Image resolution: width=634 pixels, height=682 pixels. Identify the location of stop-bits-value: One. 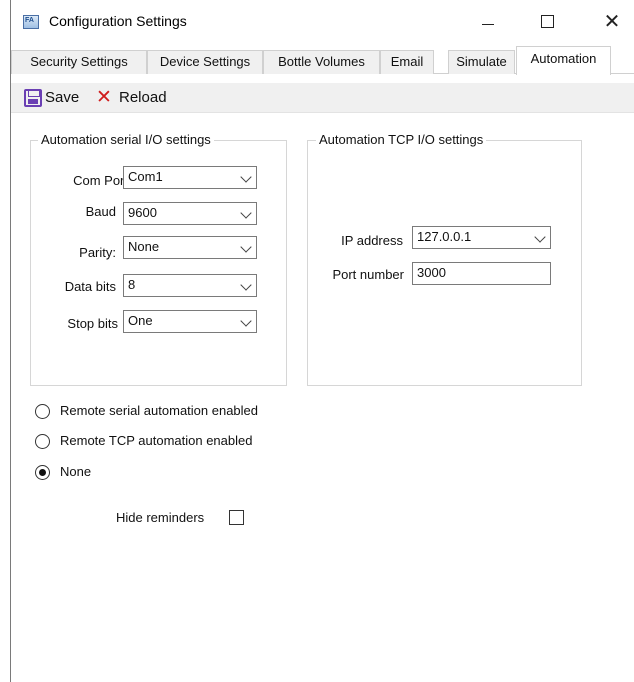
(140, 320).